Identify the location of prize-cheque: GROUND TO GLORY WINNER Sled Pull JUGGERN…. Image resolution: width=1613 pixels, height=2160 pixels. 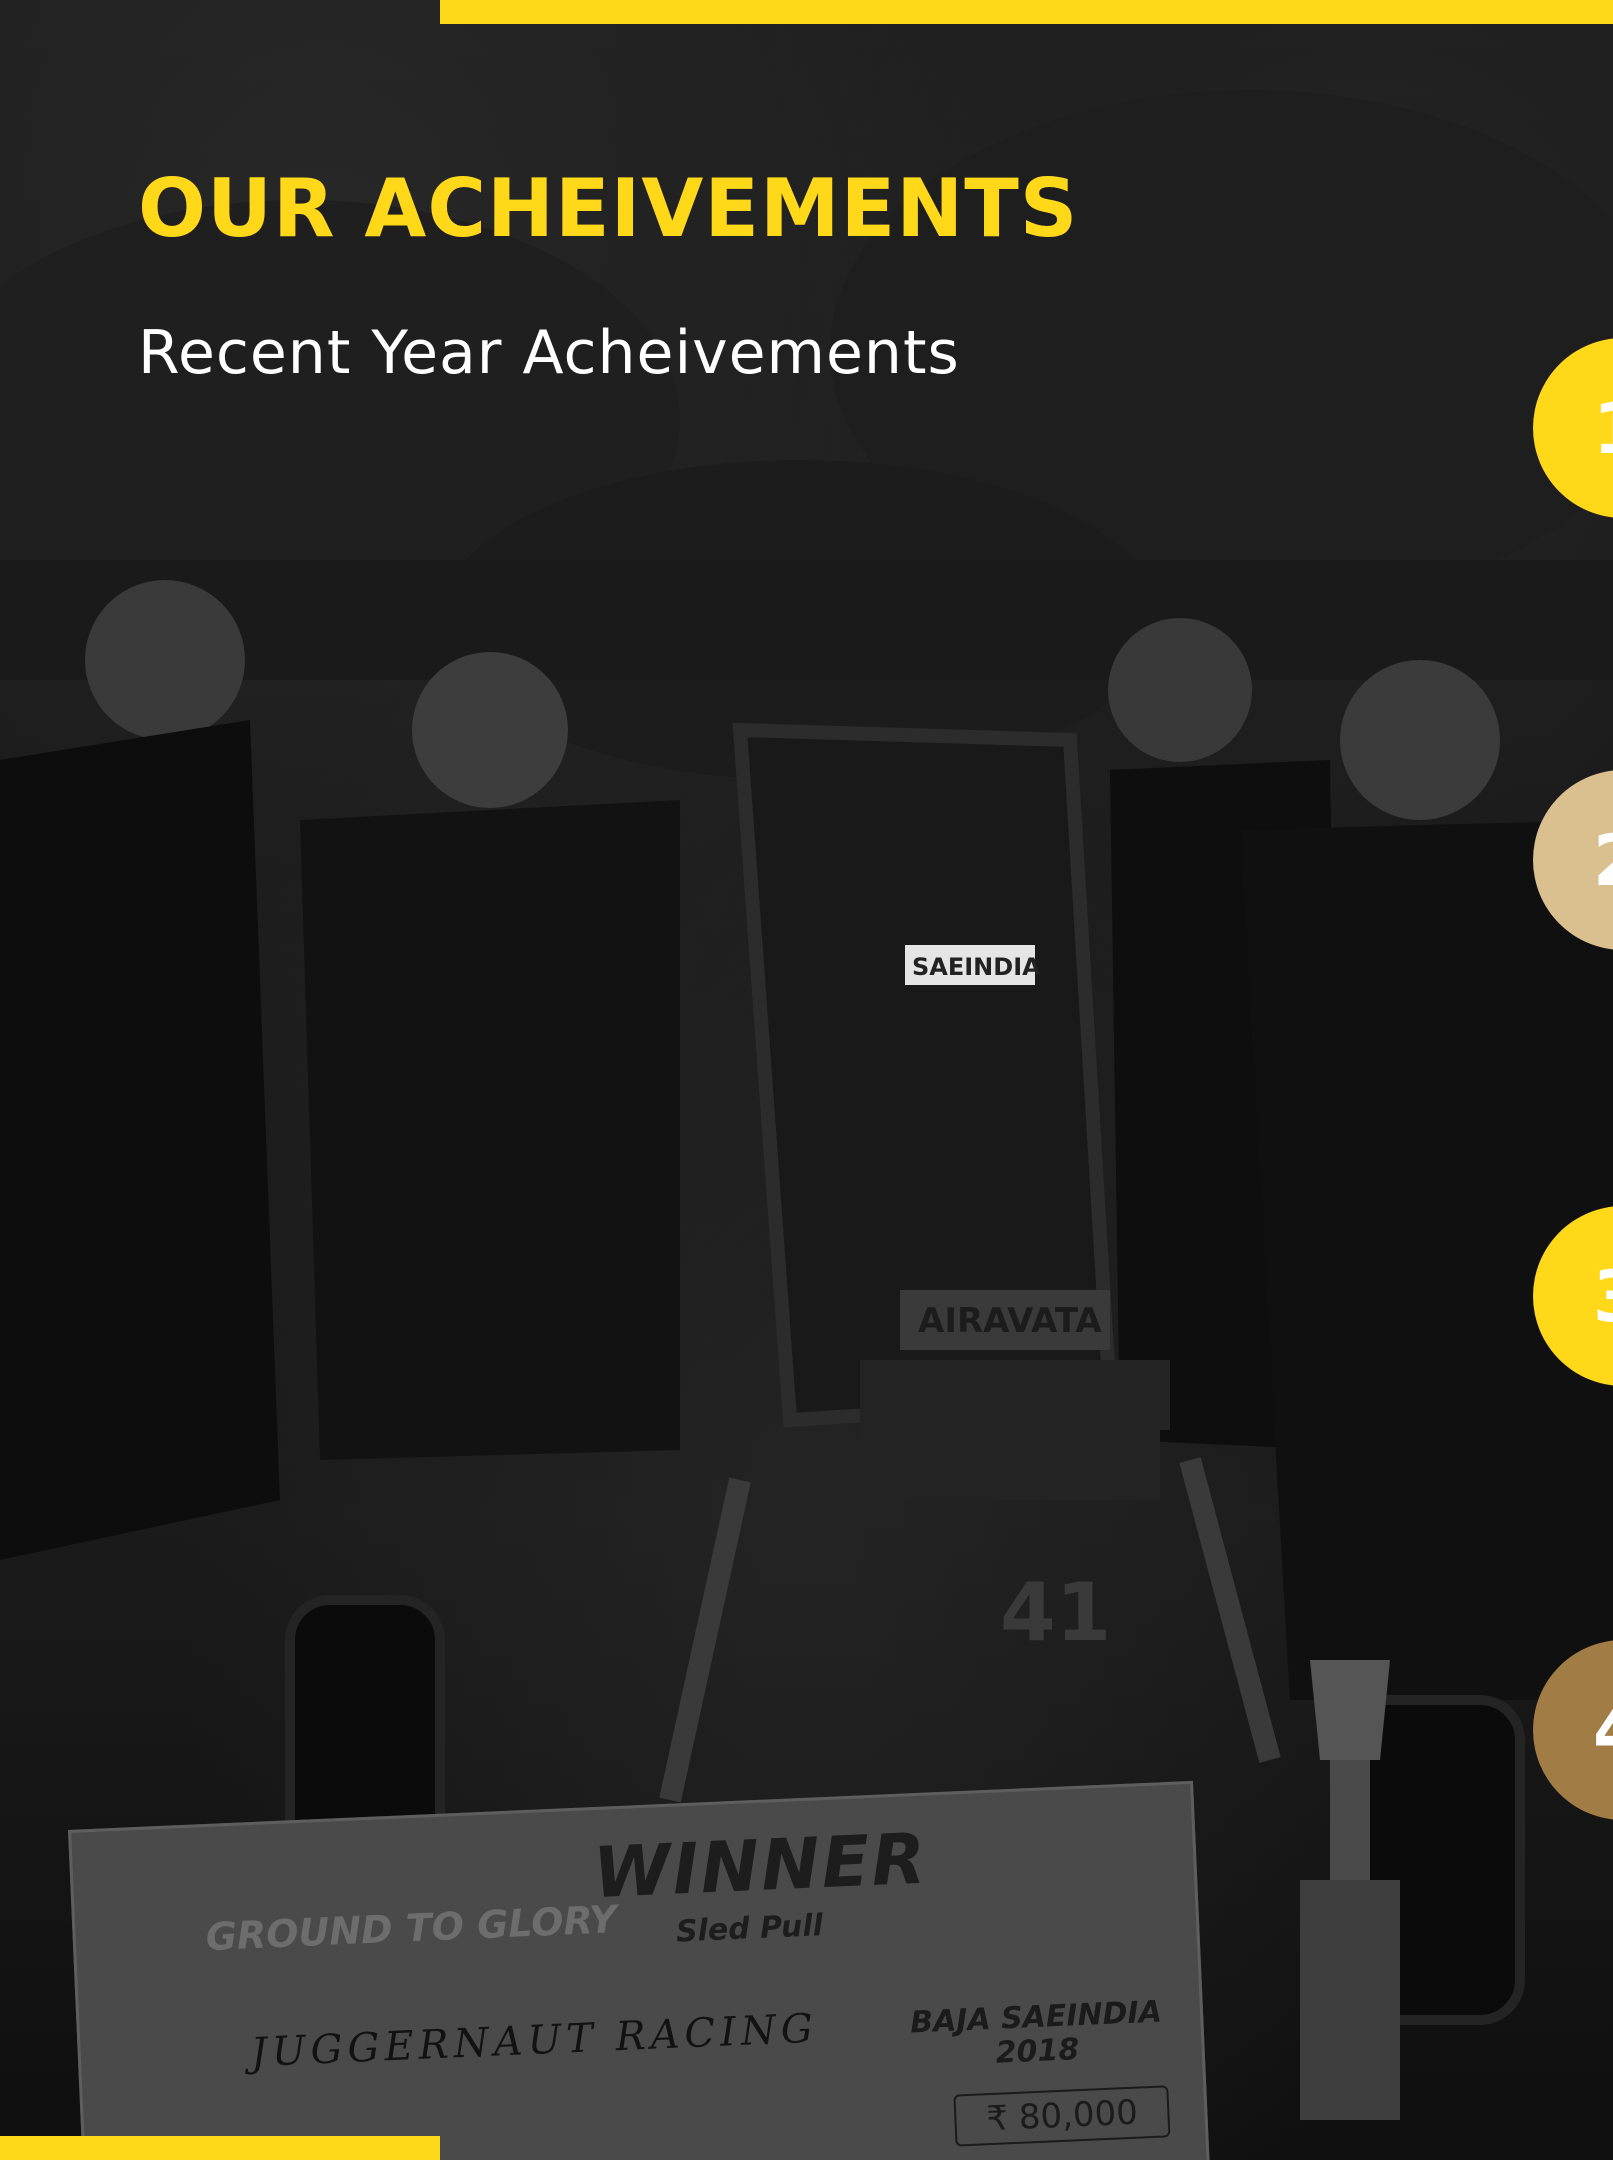
(639, 1970).